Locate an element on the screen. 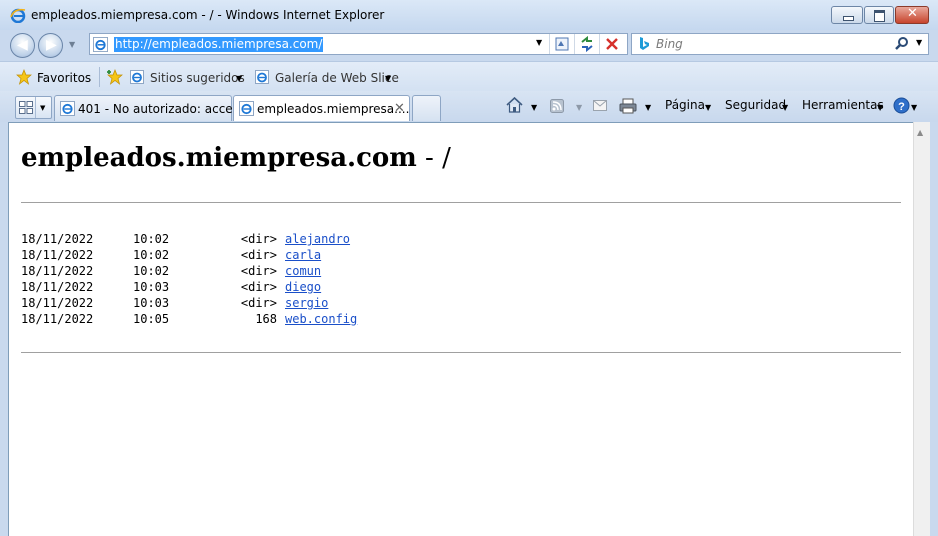 The height and width of the screenshot is (536, 938). close-icon: ✕ is located at coordinates (912, 13).